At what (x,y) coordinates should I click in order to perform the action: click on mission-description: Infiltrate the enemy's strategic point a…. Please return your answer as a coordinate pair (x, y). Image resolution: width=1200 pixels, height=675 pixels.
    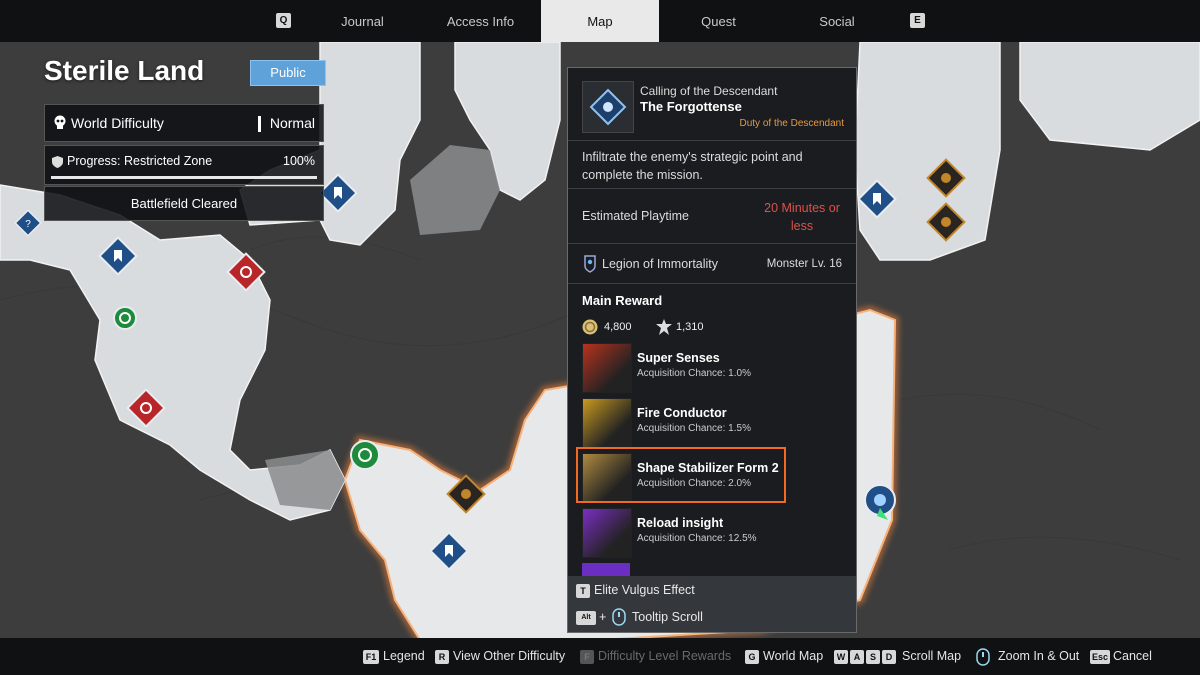
    Looking at the image, I should click on (692, 166).